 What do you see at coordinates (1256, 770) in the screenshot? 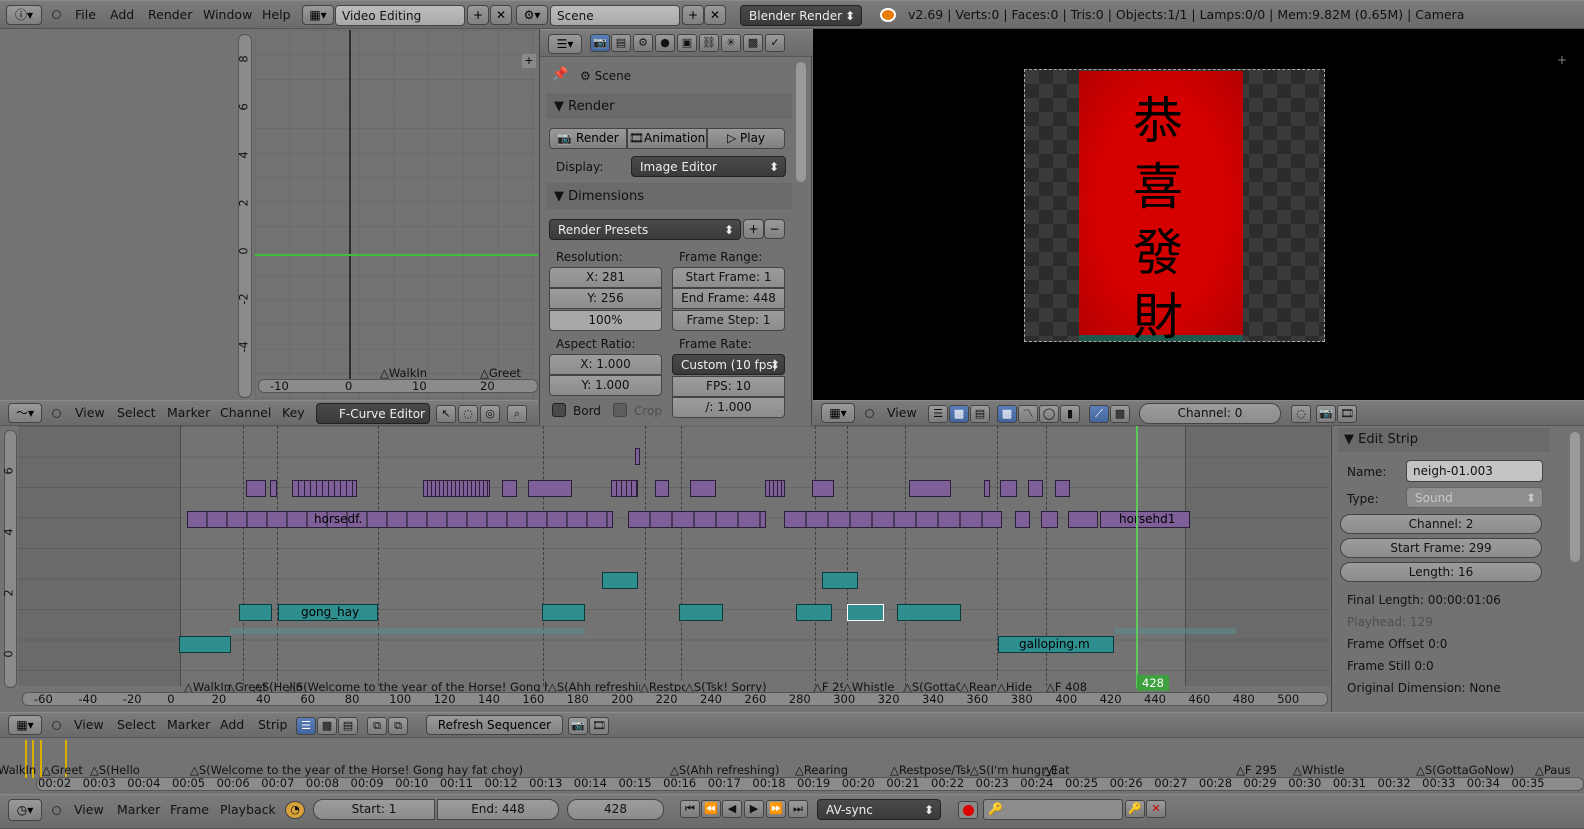
I see `marker-f295: △F 295` at bounding box center [1256, 770].